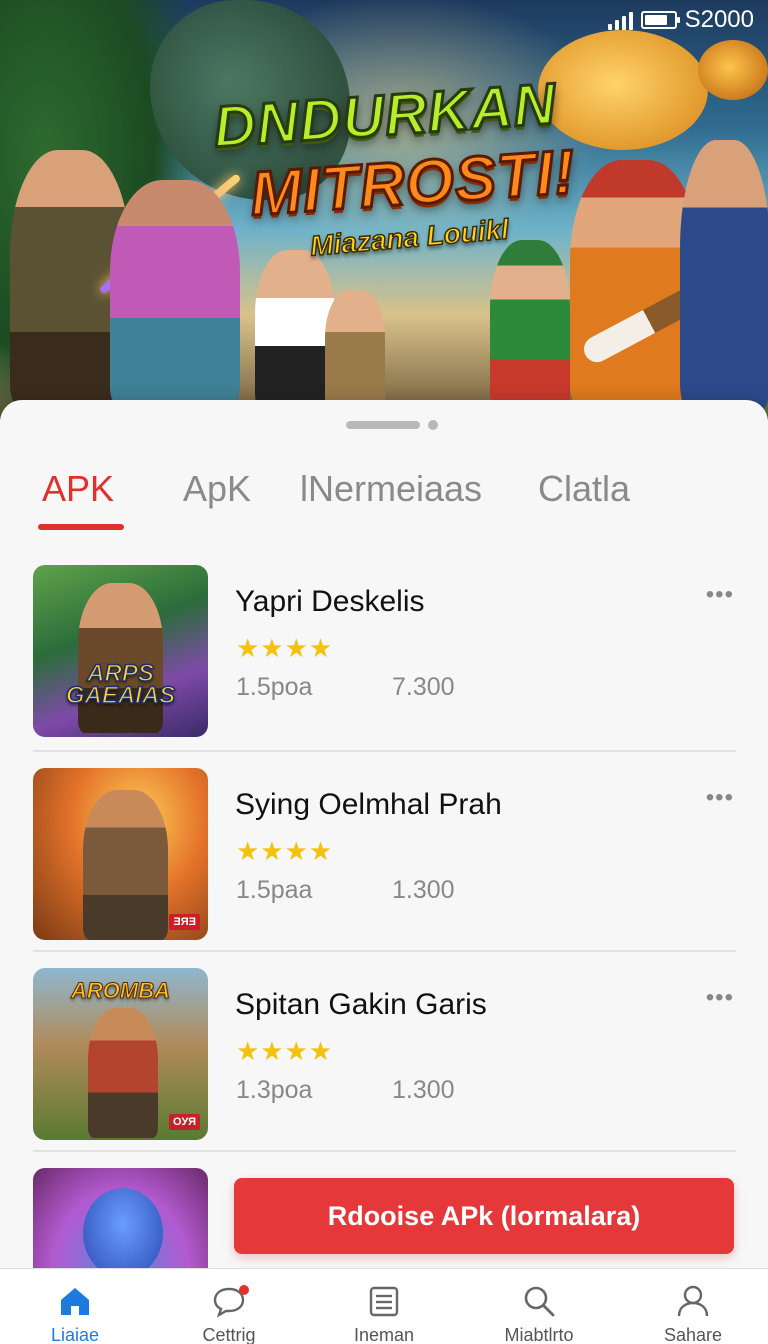 This screenshot has width=768, height=1344. I want to click on signal-icon, so click(620, 20).